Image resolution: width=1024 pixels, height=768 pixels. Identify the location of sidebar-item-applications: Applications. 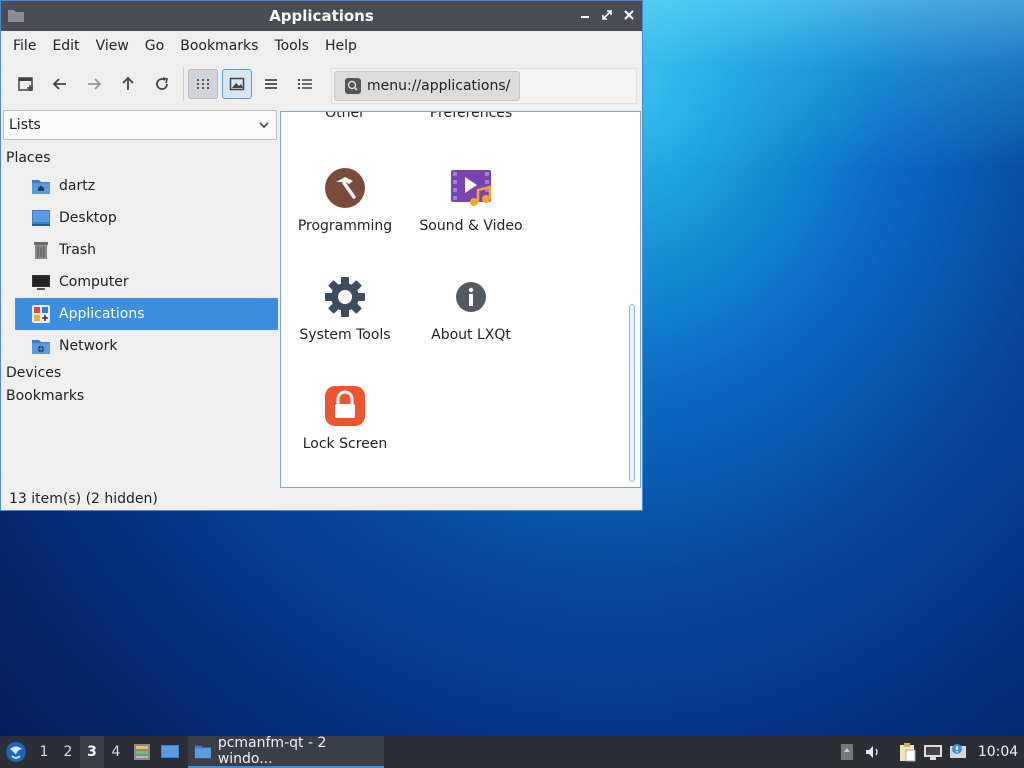
(146, 314).